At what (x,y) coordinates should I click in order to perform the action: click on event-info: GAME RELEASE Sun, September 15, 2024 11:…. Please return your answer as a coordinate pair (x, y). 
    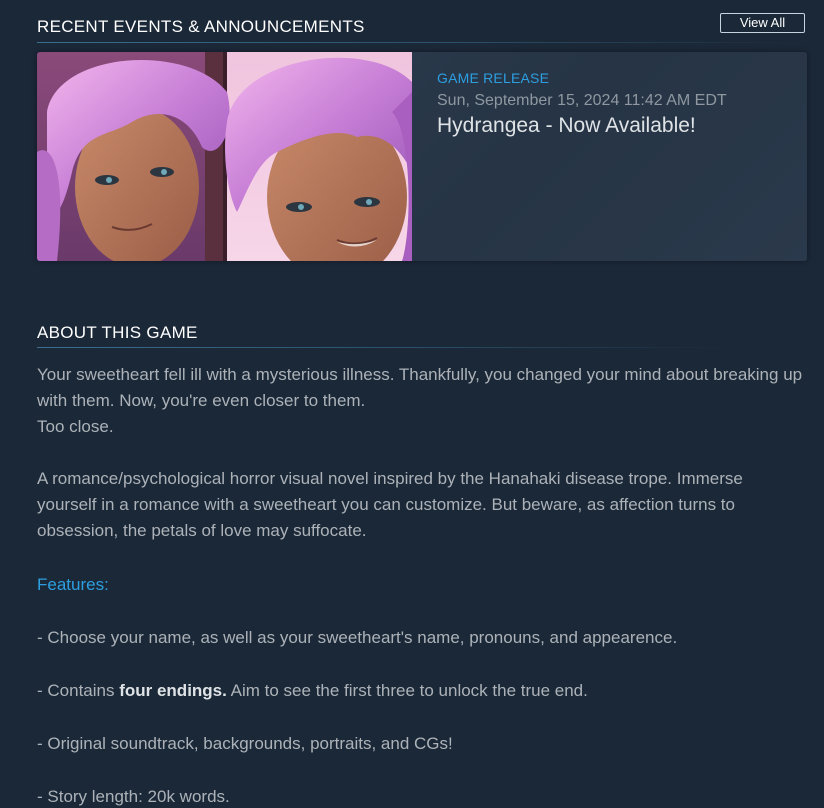
    Looking at the image, I should click on (617, 104).